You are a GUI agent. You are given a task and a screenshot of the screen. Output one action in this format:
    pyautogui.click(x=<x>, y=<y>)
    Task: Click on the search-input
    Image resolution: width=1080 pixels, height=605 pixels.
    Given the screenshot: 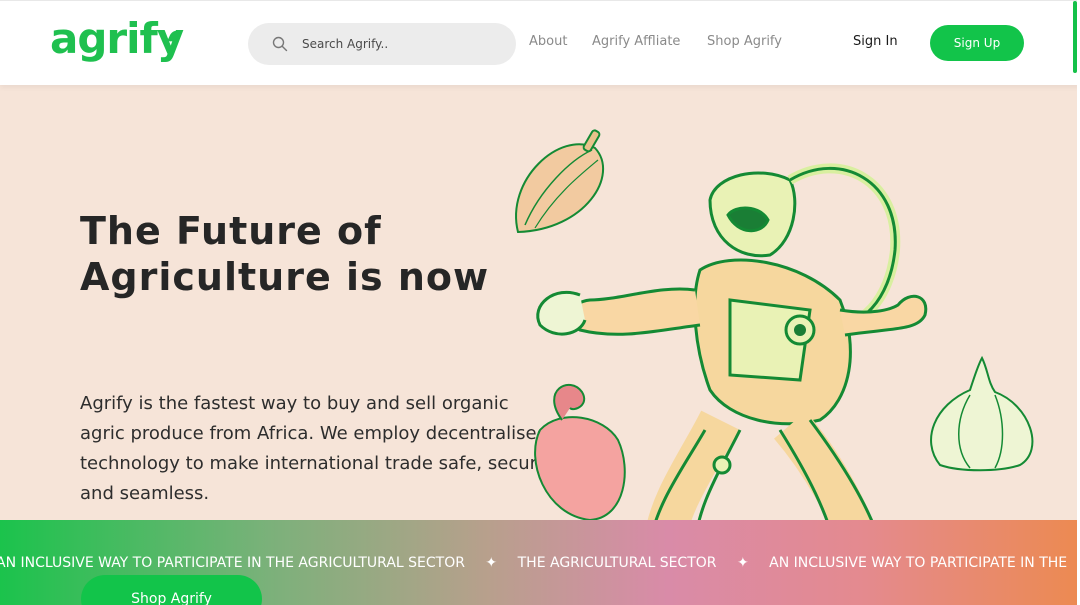 What is the action you would take?
    pyautogui.click(x=402, y=44)
    